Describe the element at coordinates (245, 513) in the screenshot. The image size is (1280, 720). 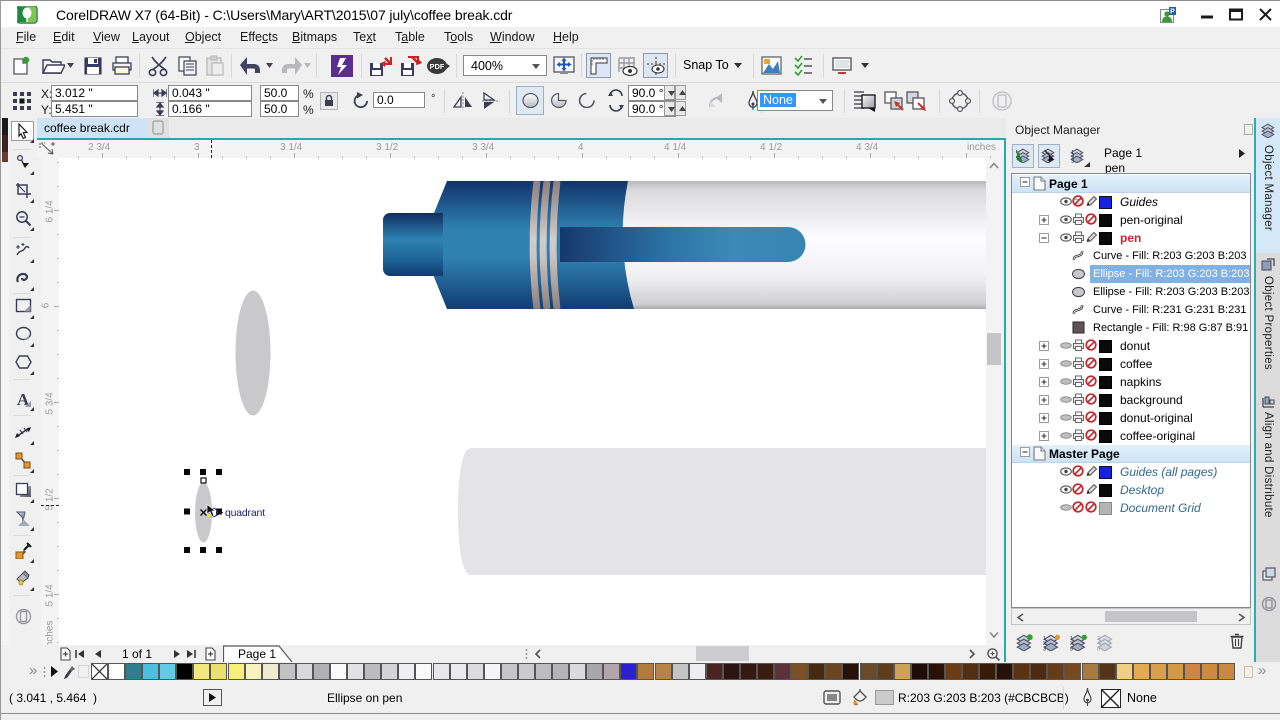
I see `svg-text: quadrant` at that location.